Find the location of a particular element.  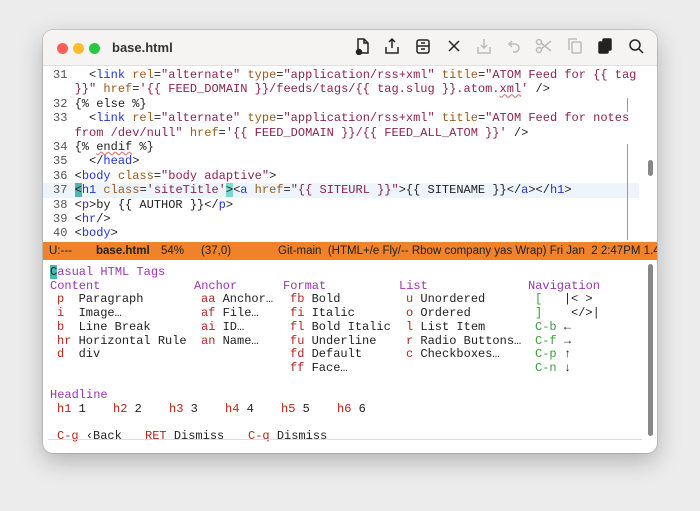

zoom-window-button is located at coordinates (94, 48).